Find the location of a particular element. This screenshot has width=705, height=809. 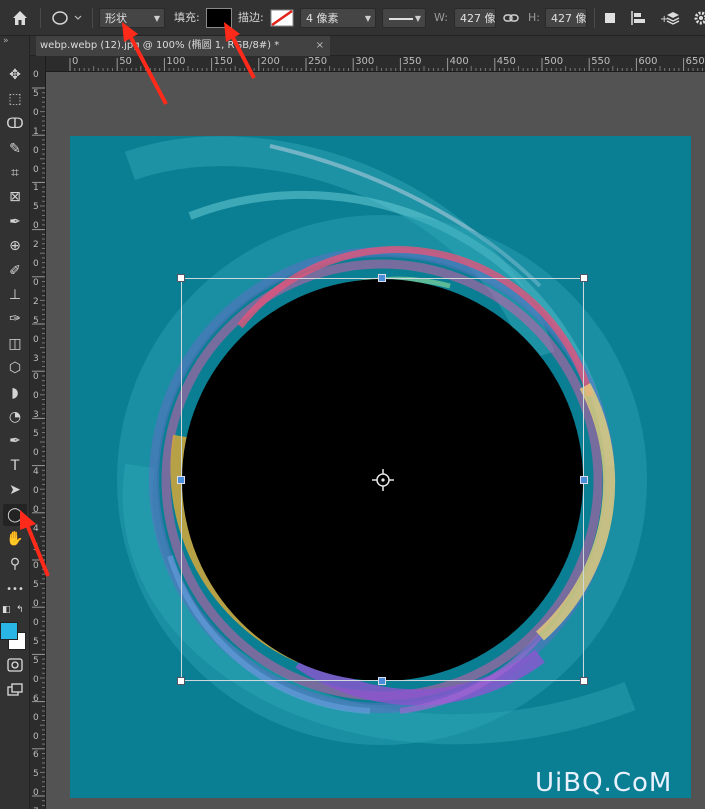

path-arrangement-button: + is located at coordinates (671, 18).